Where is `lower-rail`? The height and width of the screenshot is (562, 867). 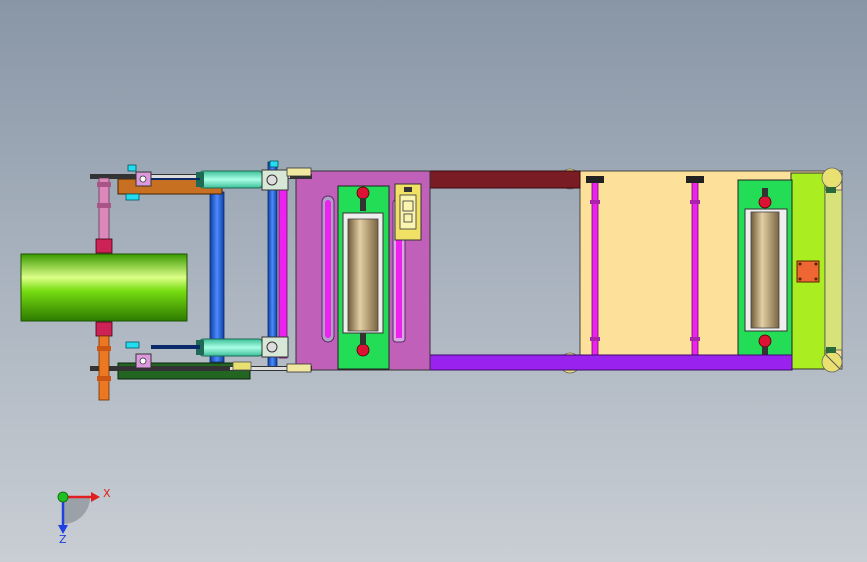 lower-rail is located at coordinates (608, 362).